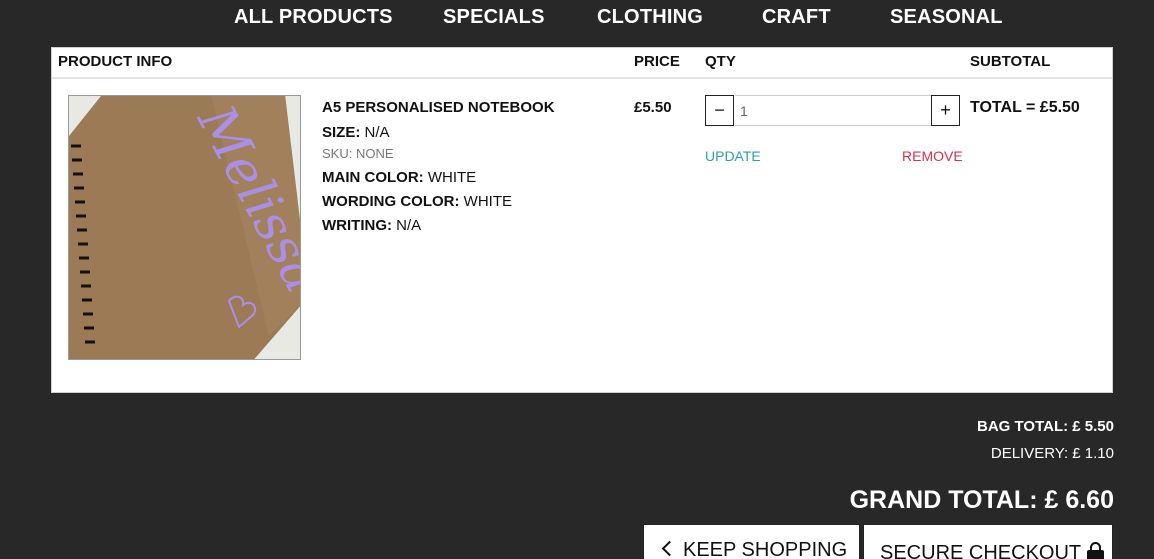  Describe the element at coordinates (981, 500) in the screenshot. I see `grand-total: GRAND TOTAL: £ 6.60` at that location.